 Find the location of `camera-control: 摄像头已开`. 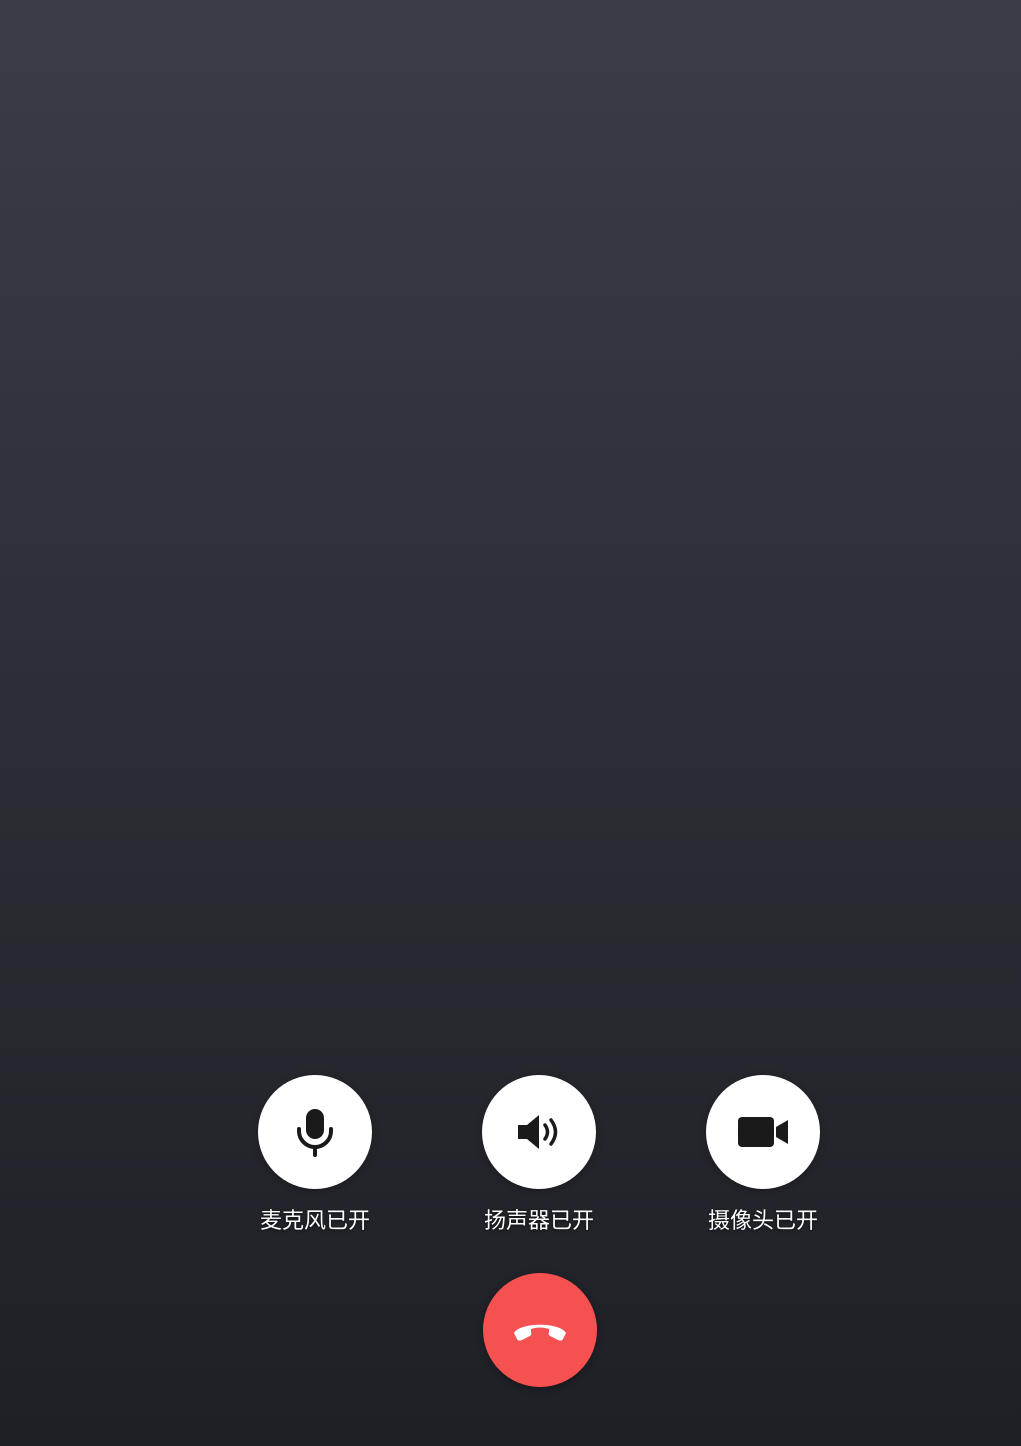

camera-control: 摄像头已开 is located at coordinates (763, 1155).